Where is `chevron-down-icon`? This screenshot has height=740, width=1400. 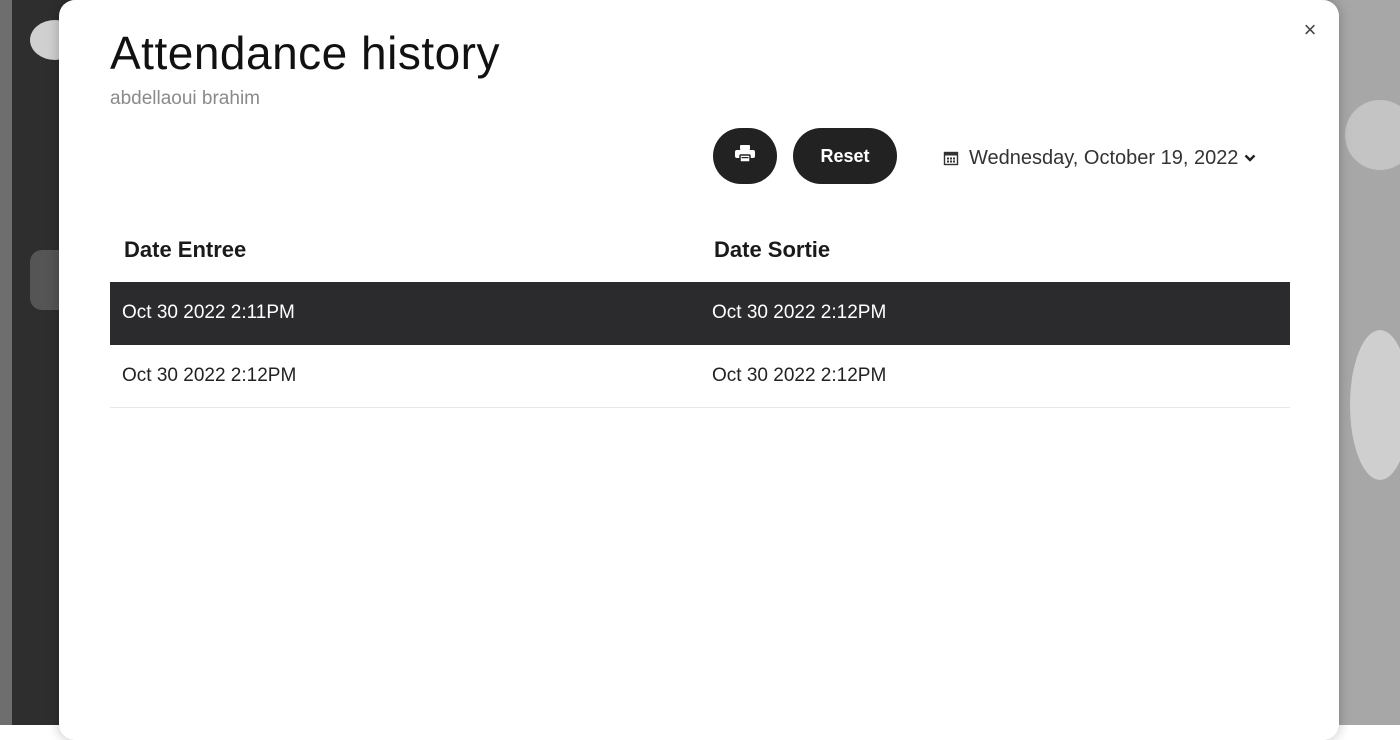 chevron-down-icon is located at coordinates (1250, 158).